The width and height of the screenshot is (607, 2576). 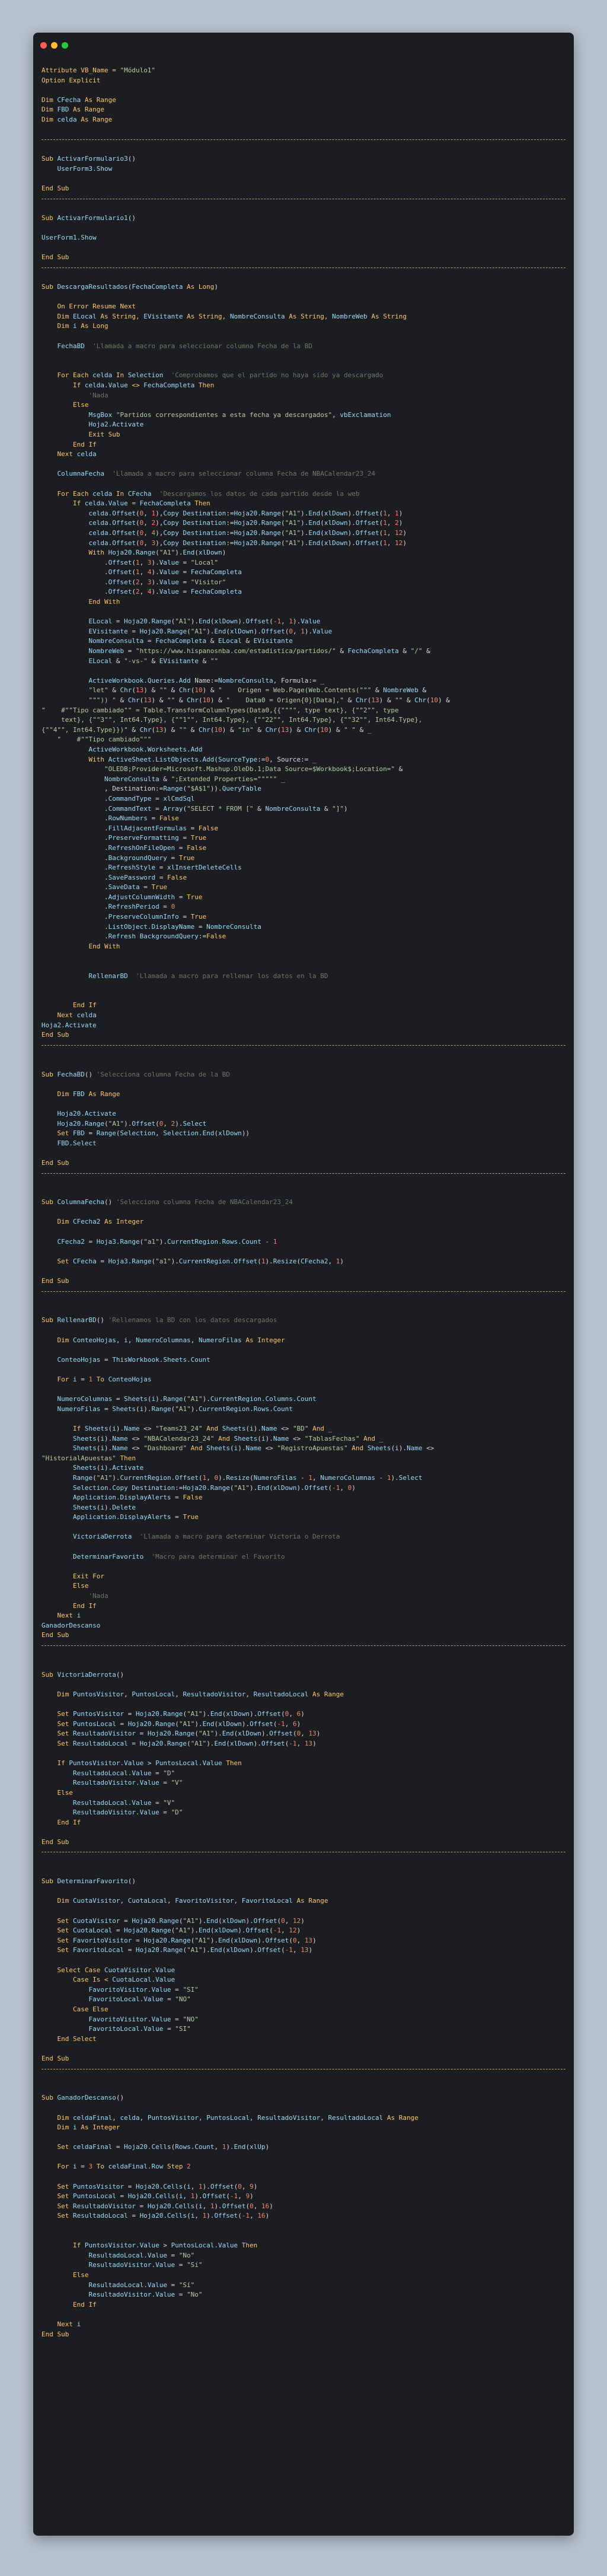 I want to click on code-token: Hoja20.Range, so click(x=155, y=1920).